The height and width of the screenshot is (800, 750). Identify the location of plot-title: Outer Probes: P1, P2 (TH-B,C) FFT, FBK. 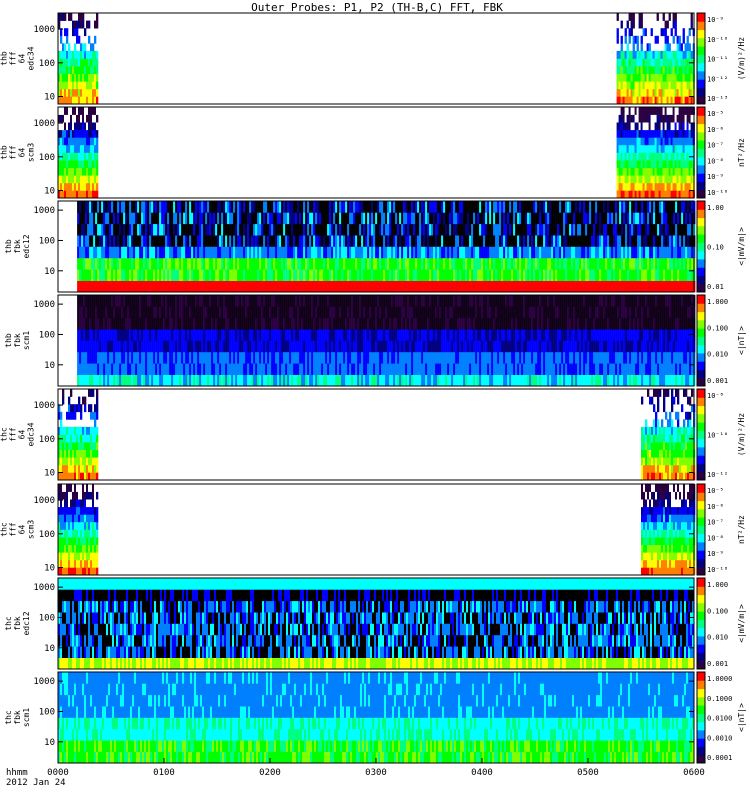
(377, 7).